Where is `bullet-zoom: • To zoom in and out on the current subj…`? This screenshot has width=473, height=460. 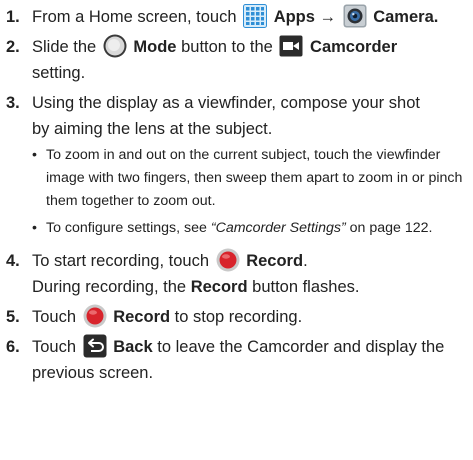 bullet-zoom: • To zoom in and out on the current subj… is located at coordinates (248, 178).